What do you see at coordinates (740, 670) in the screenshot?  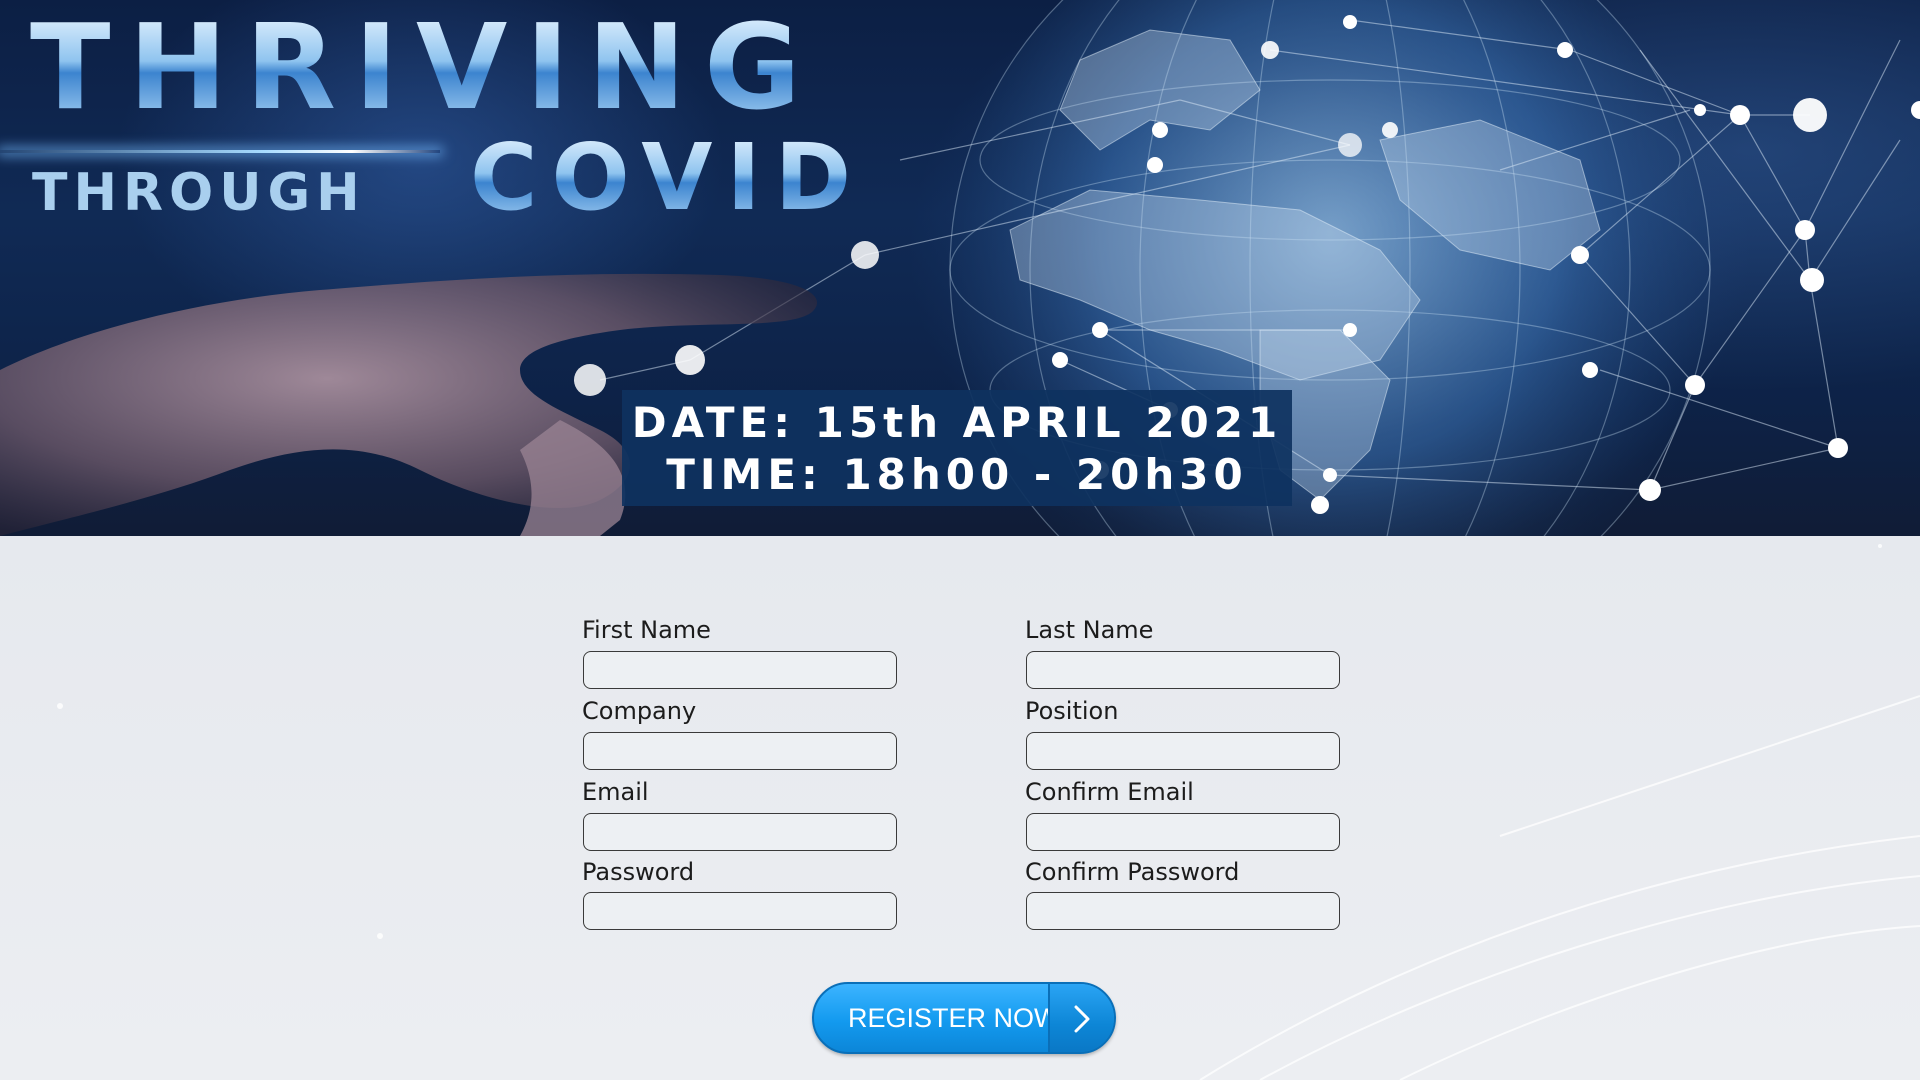 I see `first-name-input` at bounding box center [740, 670].